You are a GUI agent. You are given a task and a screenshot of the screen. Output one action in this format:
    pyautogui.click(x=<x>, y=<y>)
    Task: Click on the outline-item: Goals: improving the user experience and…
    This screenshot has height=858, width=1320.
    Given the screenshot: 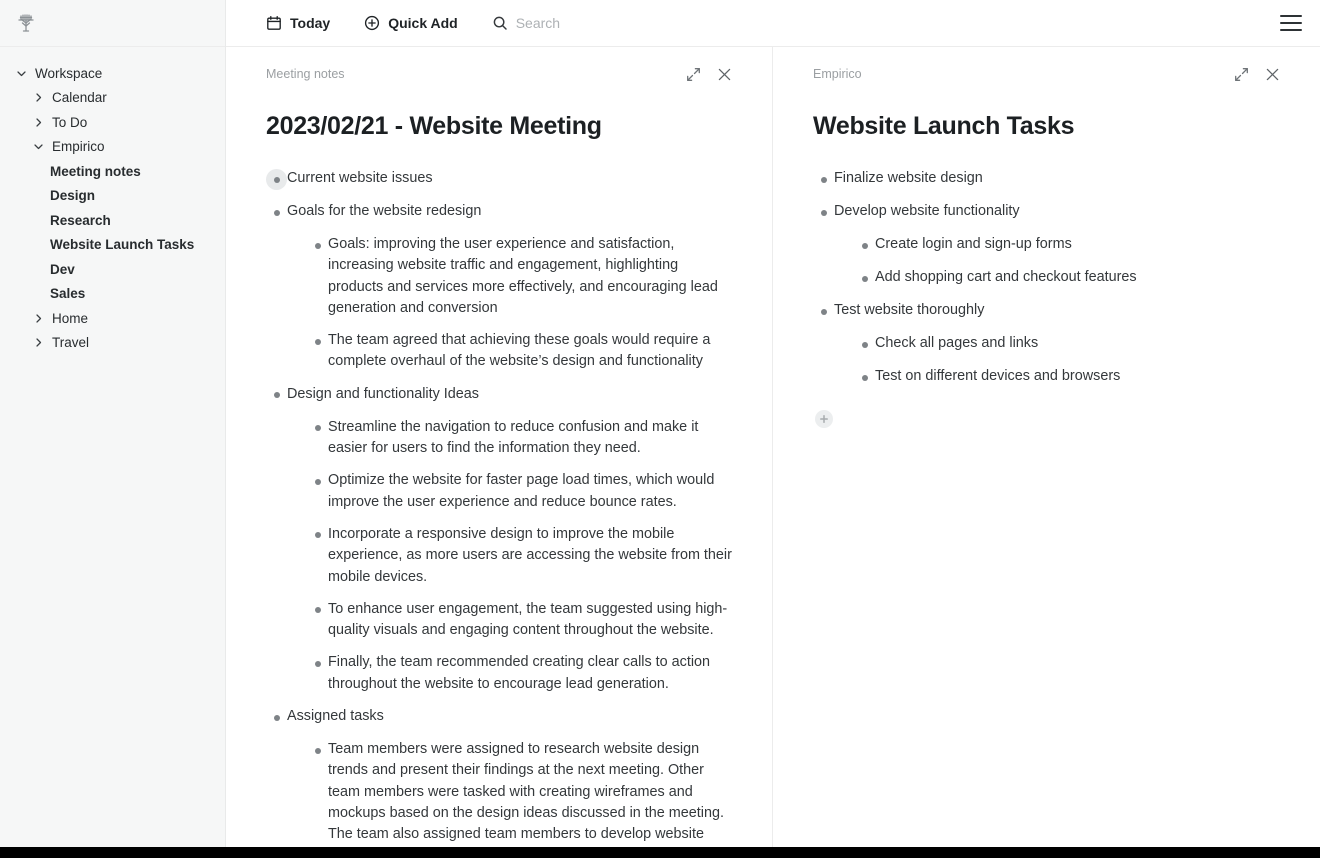 What is the action you would take?
    pyautogui.click(x=499, y=277)
    